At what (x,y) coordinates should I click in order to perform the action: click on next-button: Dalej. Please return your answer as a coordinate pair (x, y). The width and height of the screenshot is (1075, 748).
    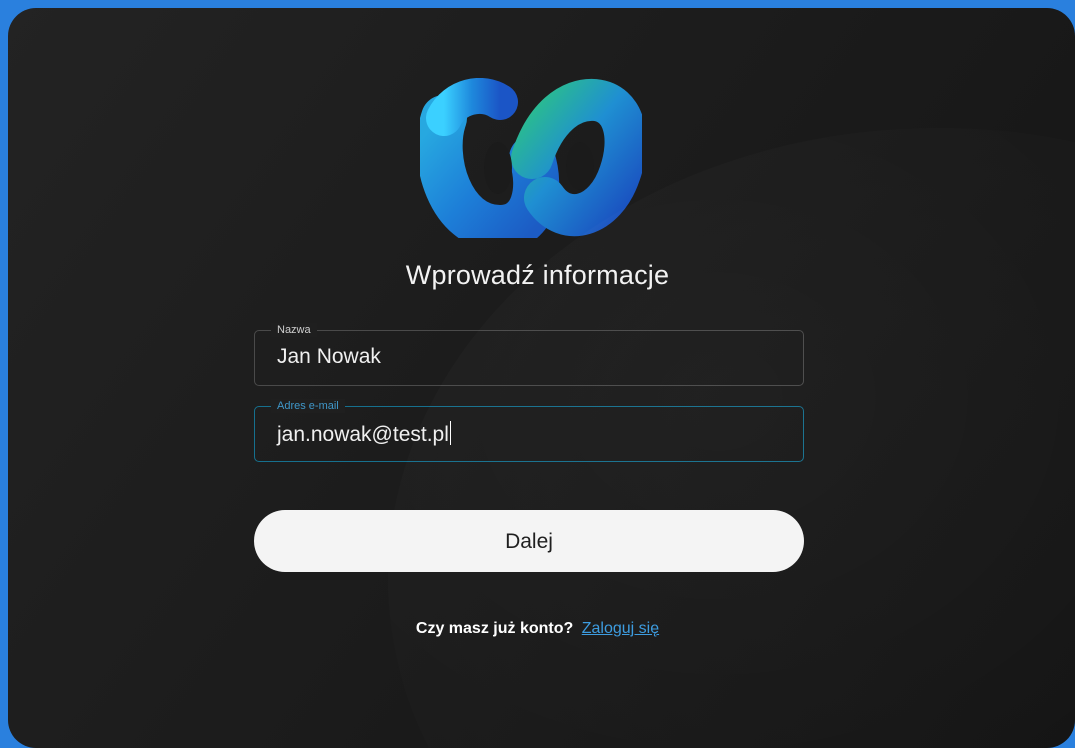
    Looking at the image, I should click on (529, 541).